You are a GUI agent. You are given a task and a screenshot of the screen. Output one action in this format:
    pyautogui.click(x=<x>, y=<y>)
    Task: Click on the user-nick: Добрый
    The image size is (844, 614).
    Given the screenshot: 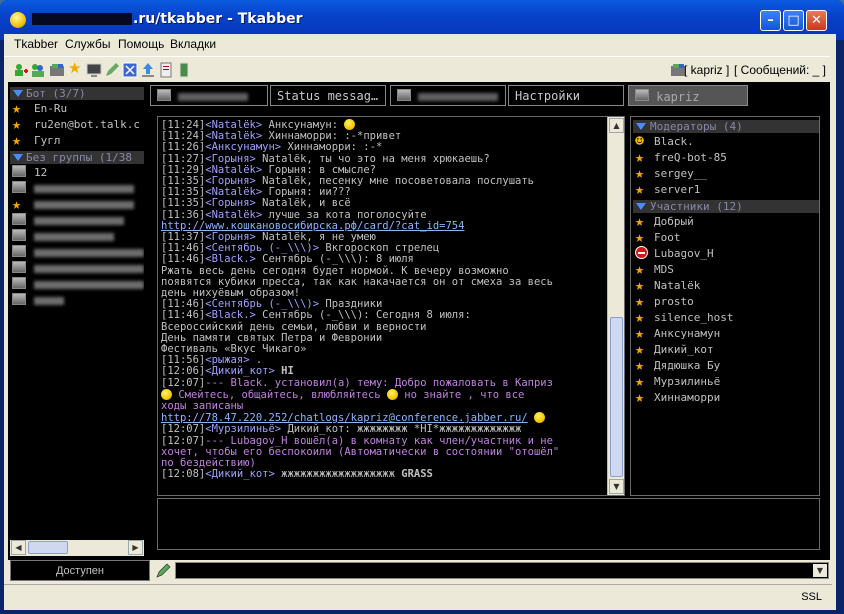 What is the action you would take?
    pyautogui.click(x=674, y=221)
    